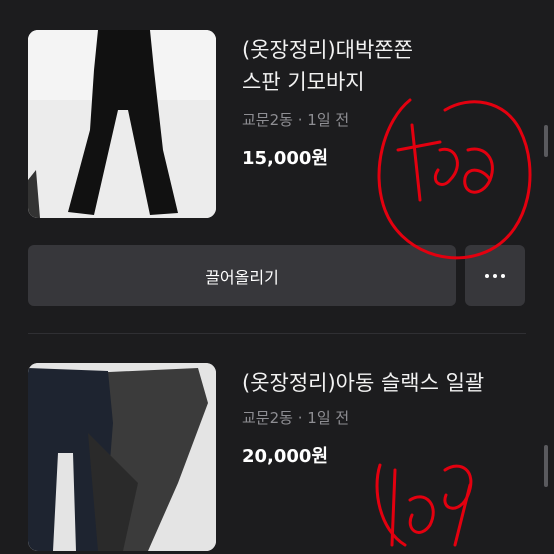 The width and height of the screenshot is (554, 554). I want to click on kids-slacks-image, so click(122, 457).